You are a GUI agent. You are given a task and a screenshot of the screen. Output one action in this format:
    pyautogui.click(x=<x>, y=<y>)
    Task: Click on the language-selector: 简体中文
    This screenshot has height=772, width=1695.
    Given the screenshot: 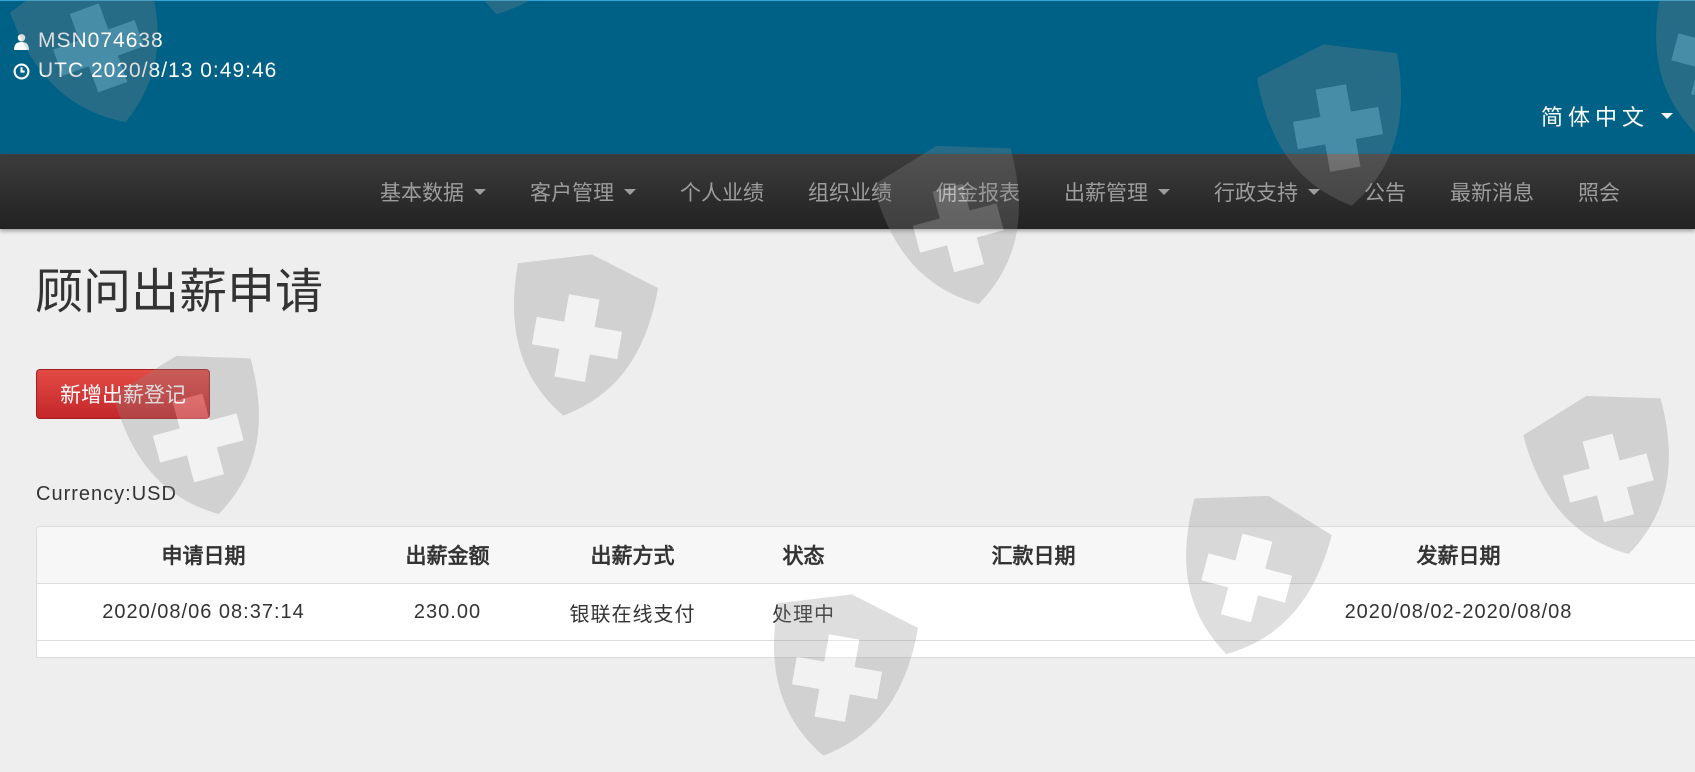 What is the action you would take?
    pyautogui.click(x=1607, y=116)
    